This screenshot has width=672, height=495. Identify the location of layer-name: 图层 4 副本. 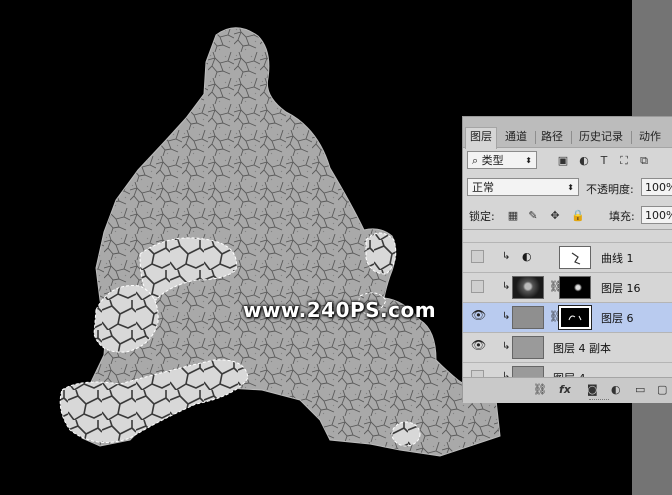
(582, 348).